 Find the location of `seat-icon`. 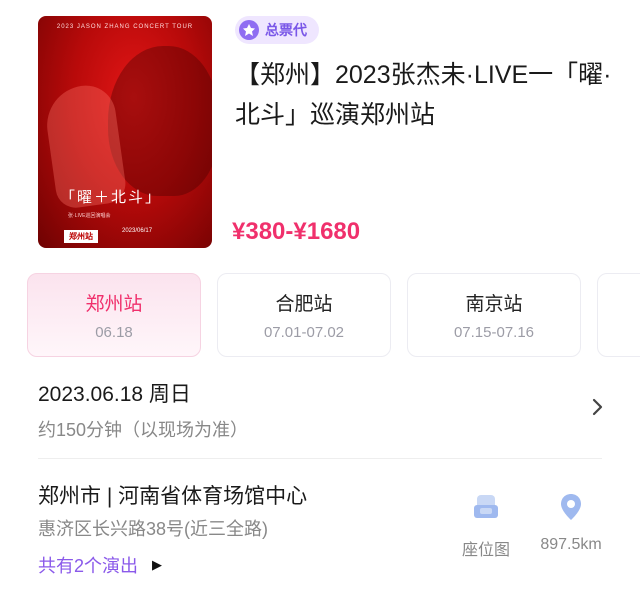

seat-icon is located at coordinates (486, 506).